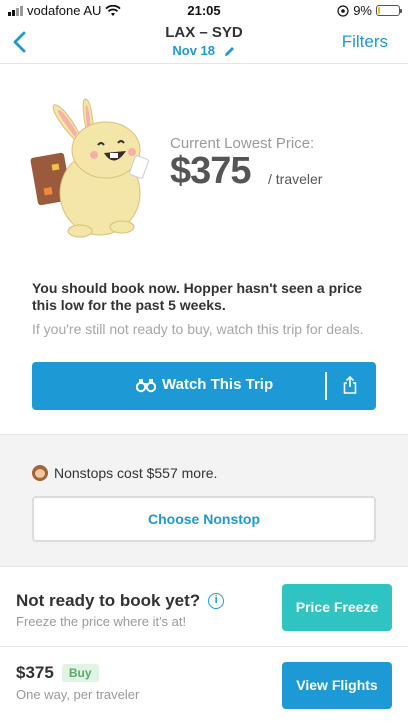  Describe the element at coordinates (204, 42) in the screenshot. I see `nav-bar: LAX – SYD Nov 18 Filters` at that location.